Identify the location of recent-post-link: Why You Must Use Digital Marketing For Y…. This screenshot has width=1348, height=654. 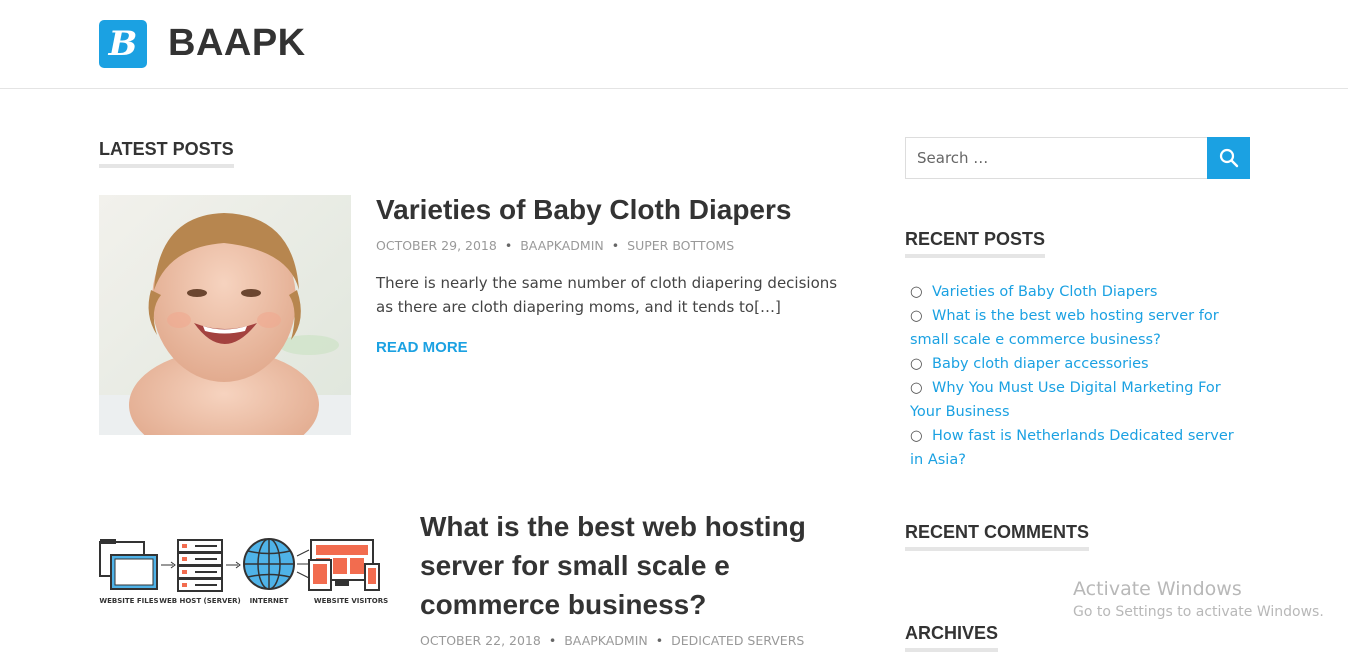
(1065, 400).